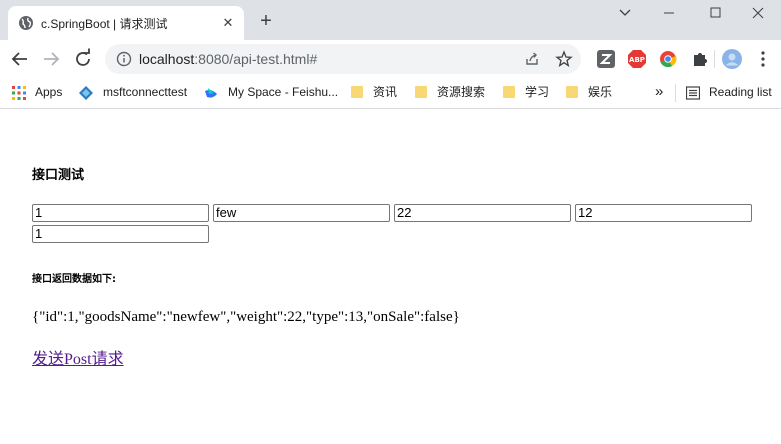  What do you see at coordinates (19, 92) in the screenshot?
I see `apps-grid-icon` at bounding box center [19, 92].